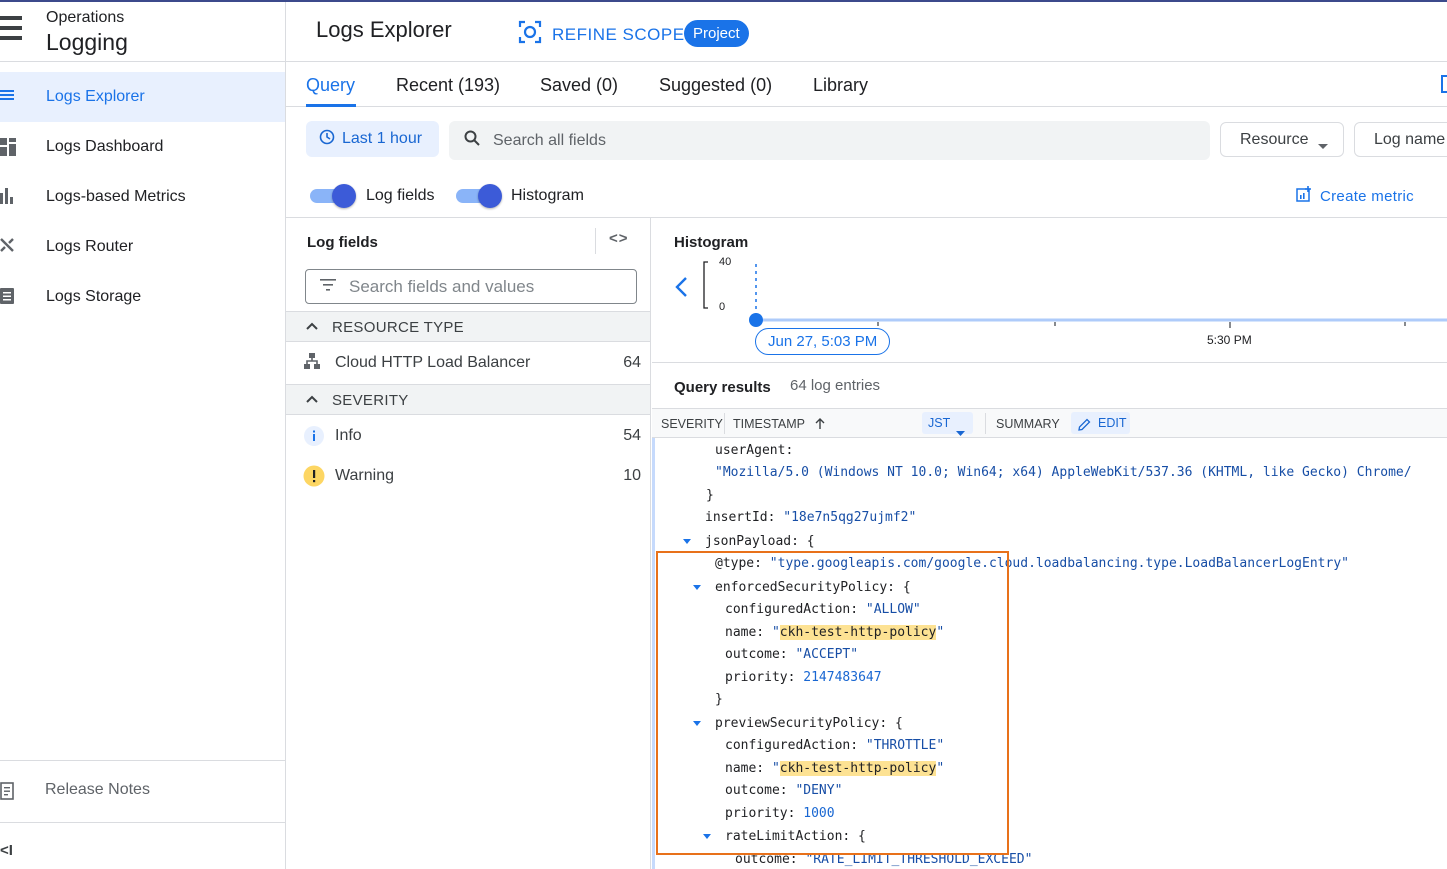 This screenshot has height=869, width=1447. I want to click on sidebar-item-logs-router: Logs Router, so click(142, 247).